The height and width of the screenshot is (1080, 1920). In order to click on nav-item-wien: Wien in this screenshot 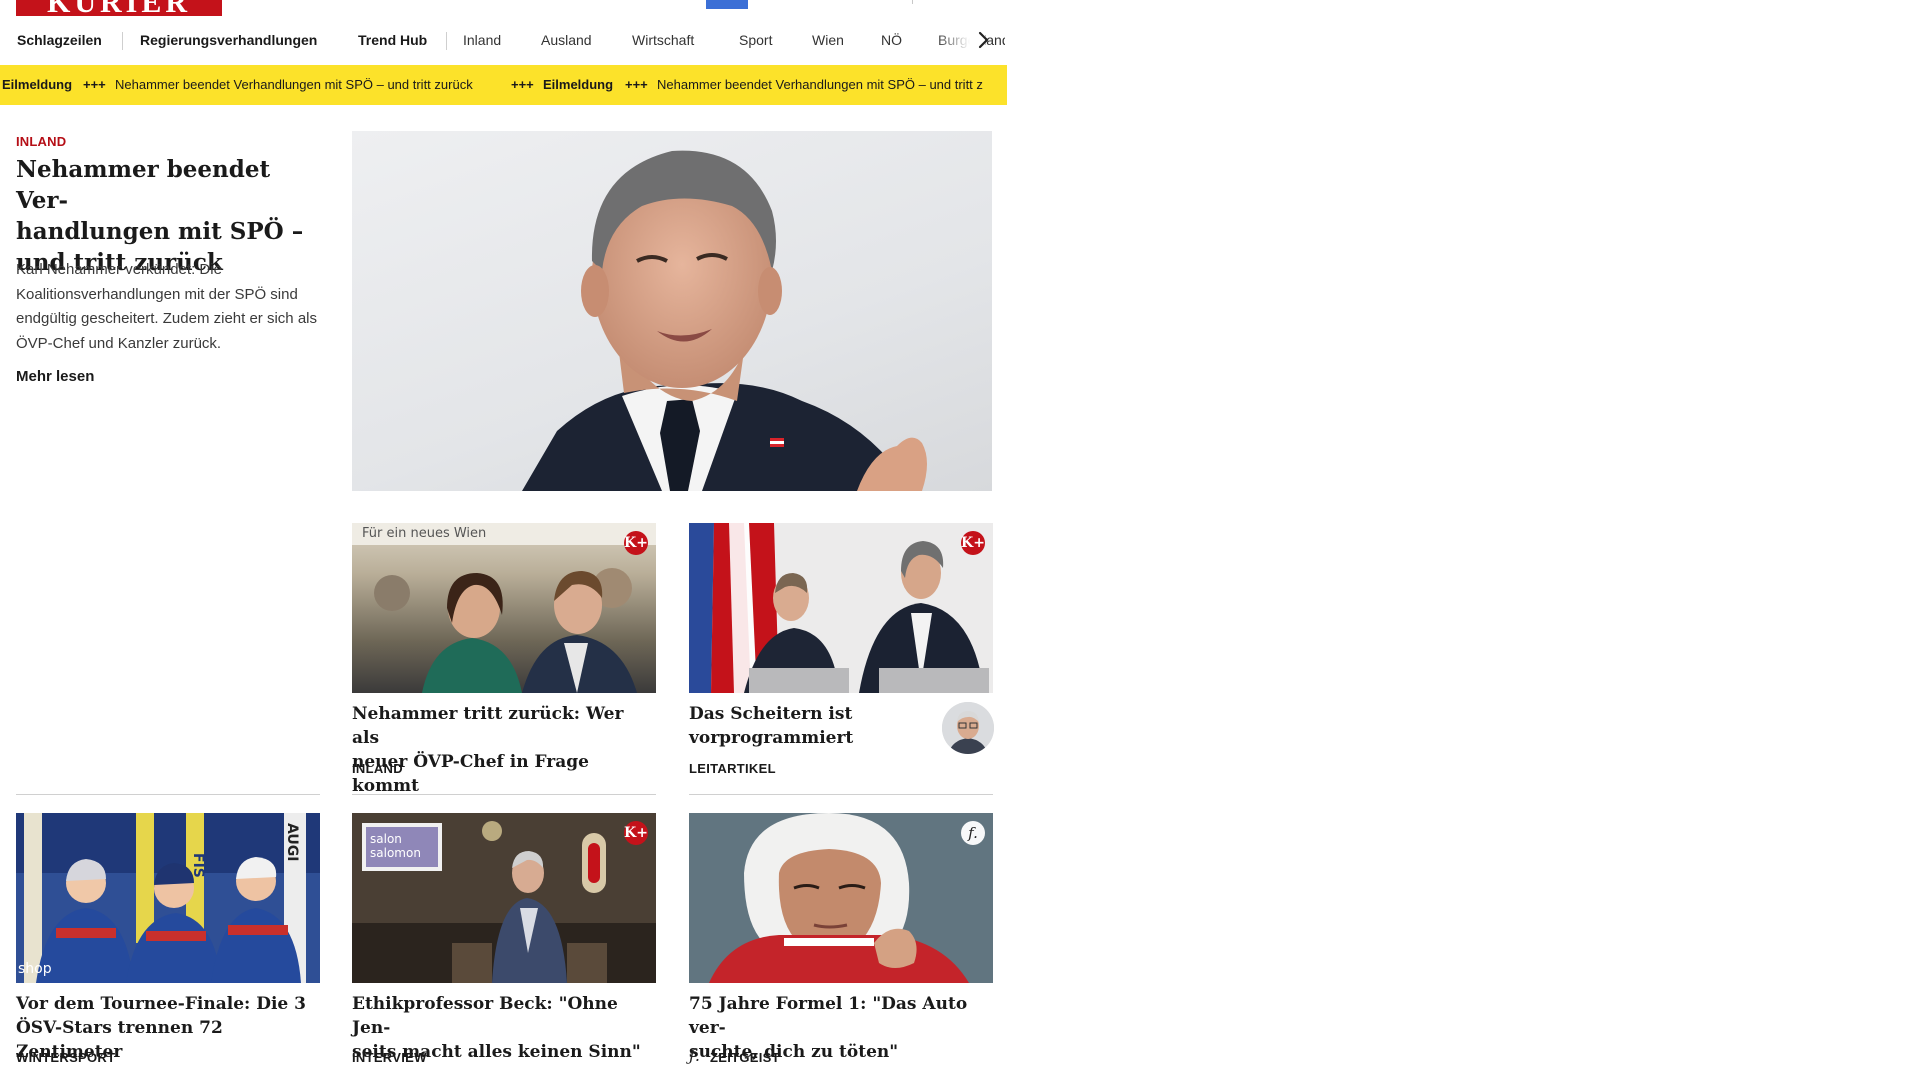, I will do `click(828, 40)`.